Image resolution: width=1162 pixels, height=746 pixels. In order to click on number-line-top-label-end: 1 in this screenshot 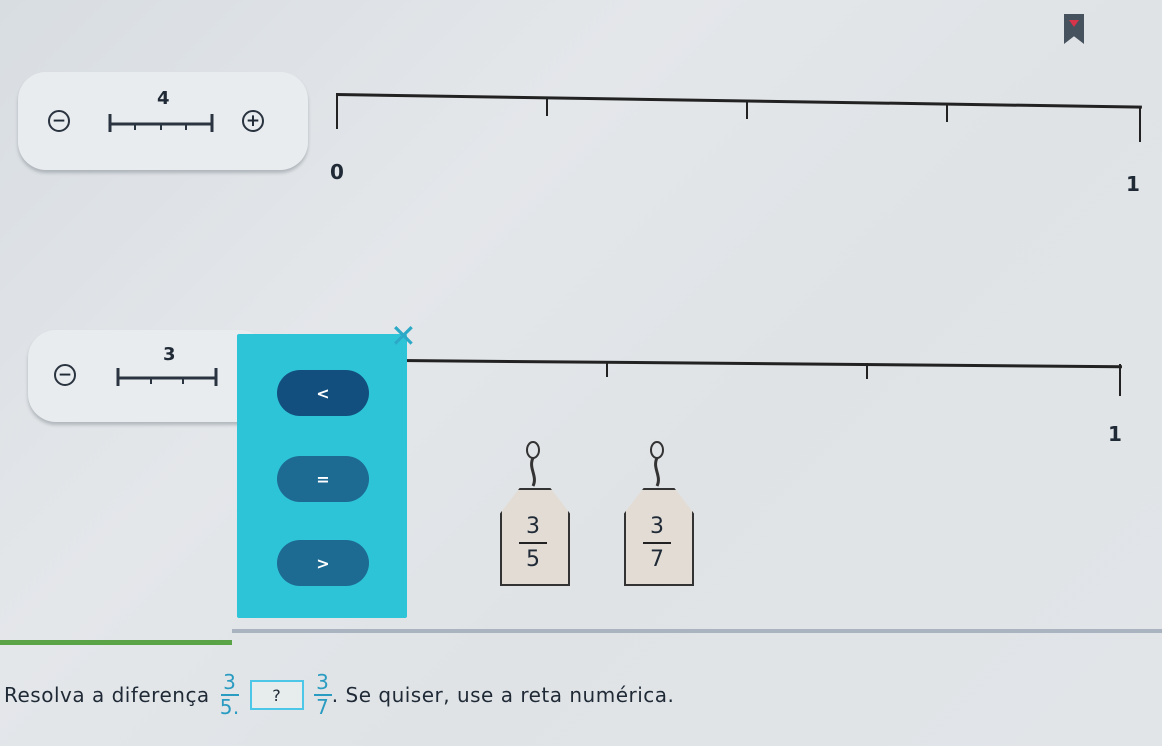, I will do `click(1133, 184)`.